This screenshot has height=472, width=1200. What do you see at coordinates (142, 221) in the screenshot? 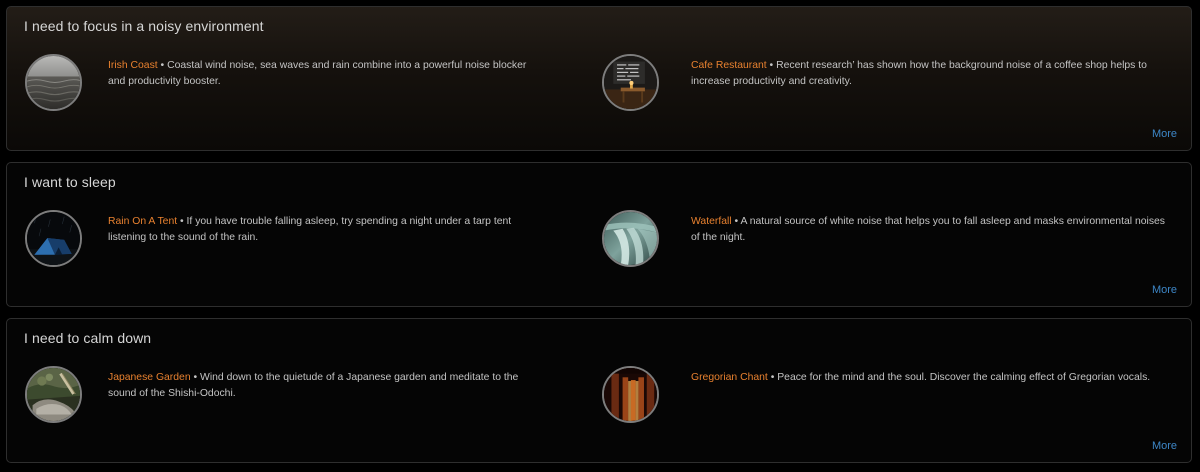
I see `item-title-link: Rain On A Tent` at bounding box center [142, 221].